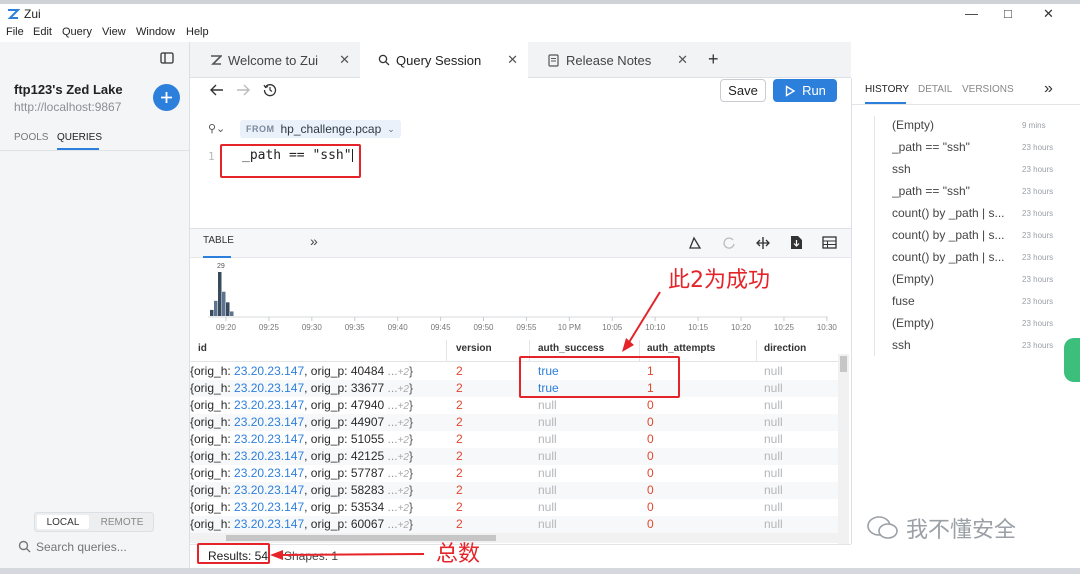  What do you see at coordinates (31, 137) in the screenshot?
I see `tab-pools: POOLS` at bounding box center [31, 137].